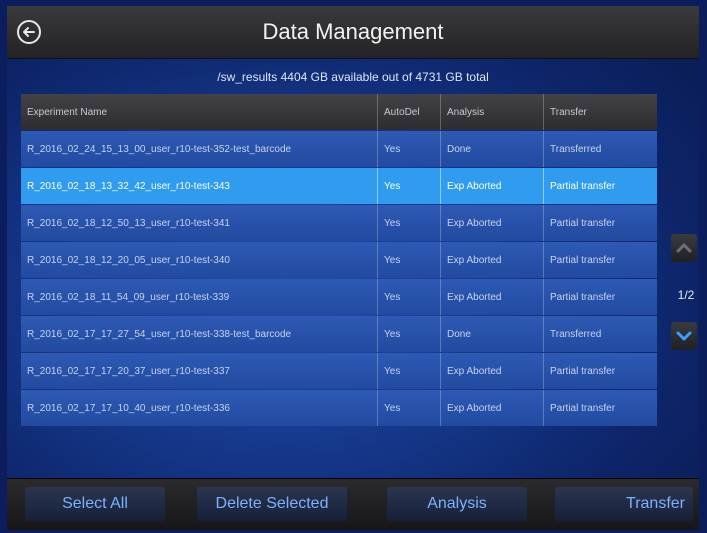  Describe the element at coordinates (128, 371) in the screenshot. I see `cell-experiment-name: R_2016_02_17_17_20_37_user_r10-test-337` at that location.